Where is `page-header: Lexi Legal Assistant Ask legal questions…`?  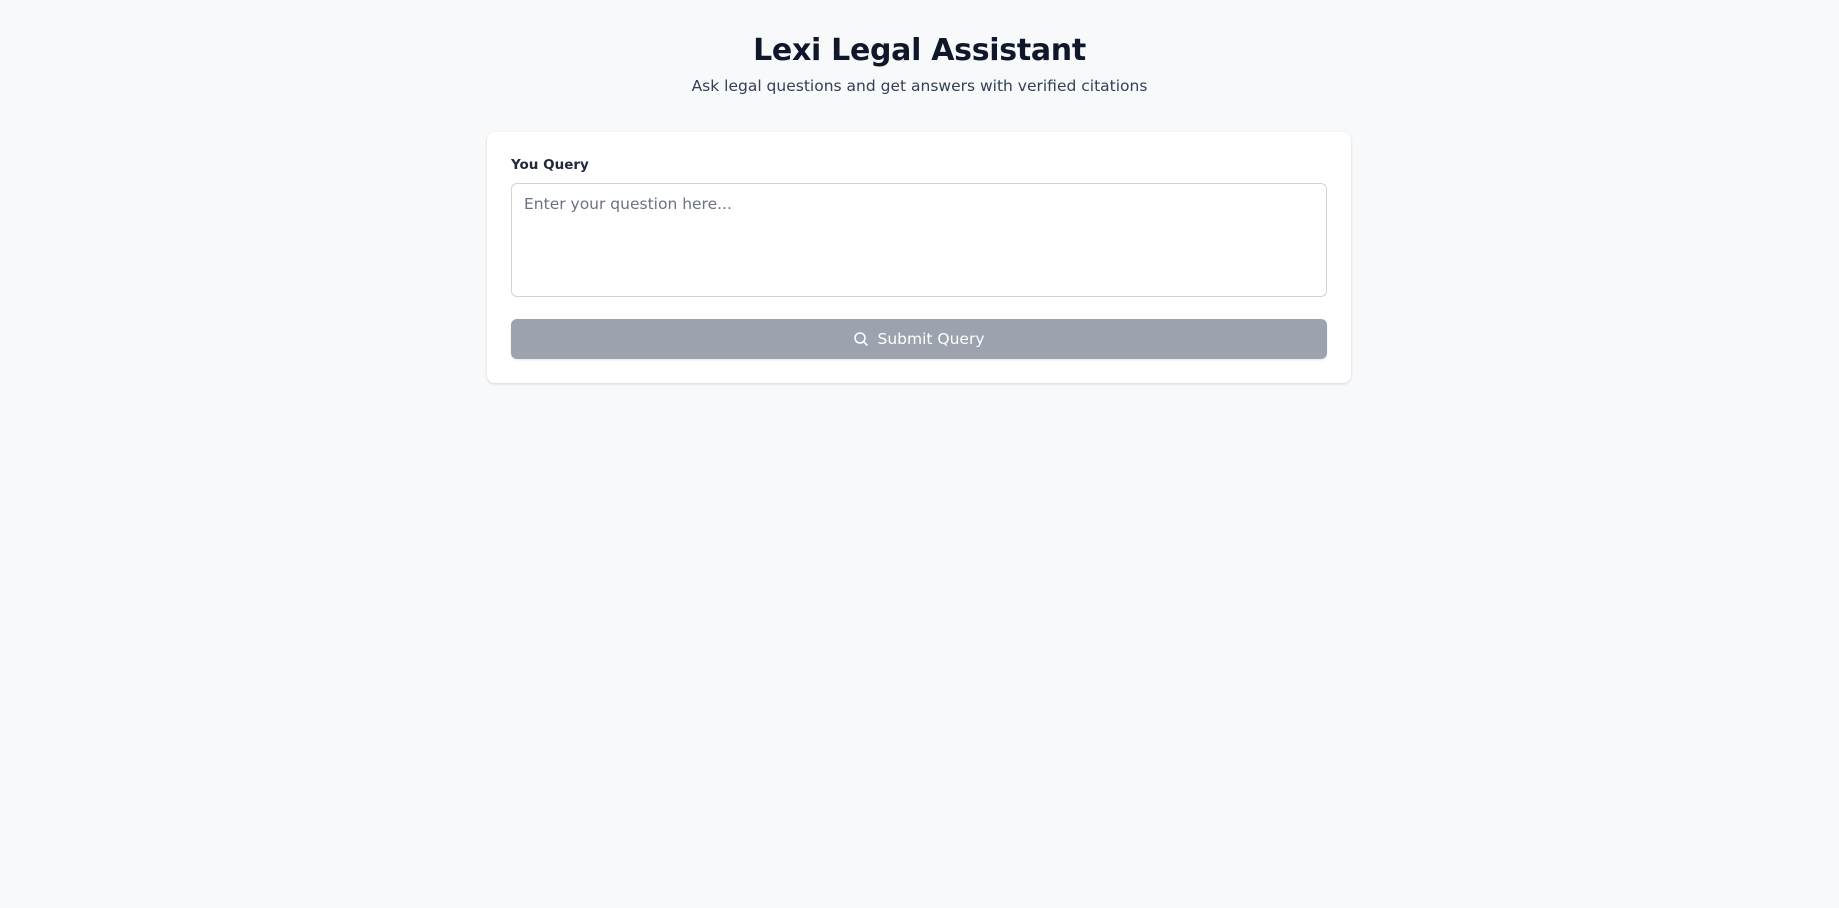
page-header: Lexi Legal Assistant Ask legal questions… is located at coordinates (919, 48).